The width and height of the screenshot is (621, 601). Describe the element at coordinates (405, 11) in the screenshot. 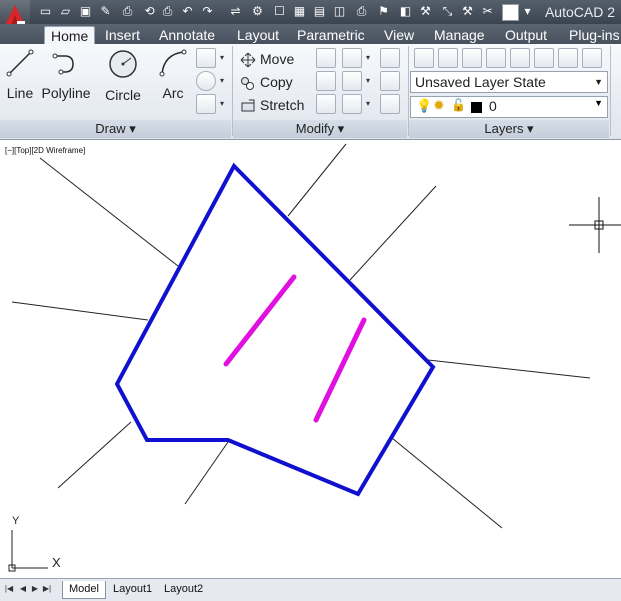

I see `options-icon: ◧` at that location.